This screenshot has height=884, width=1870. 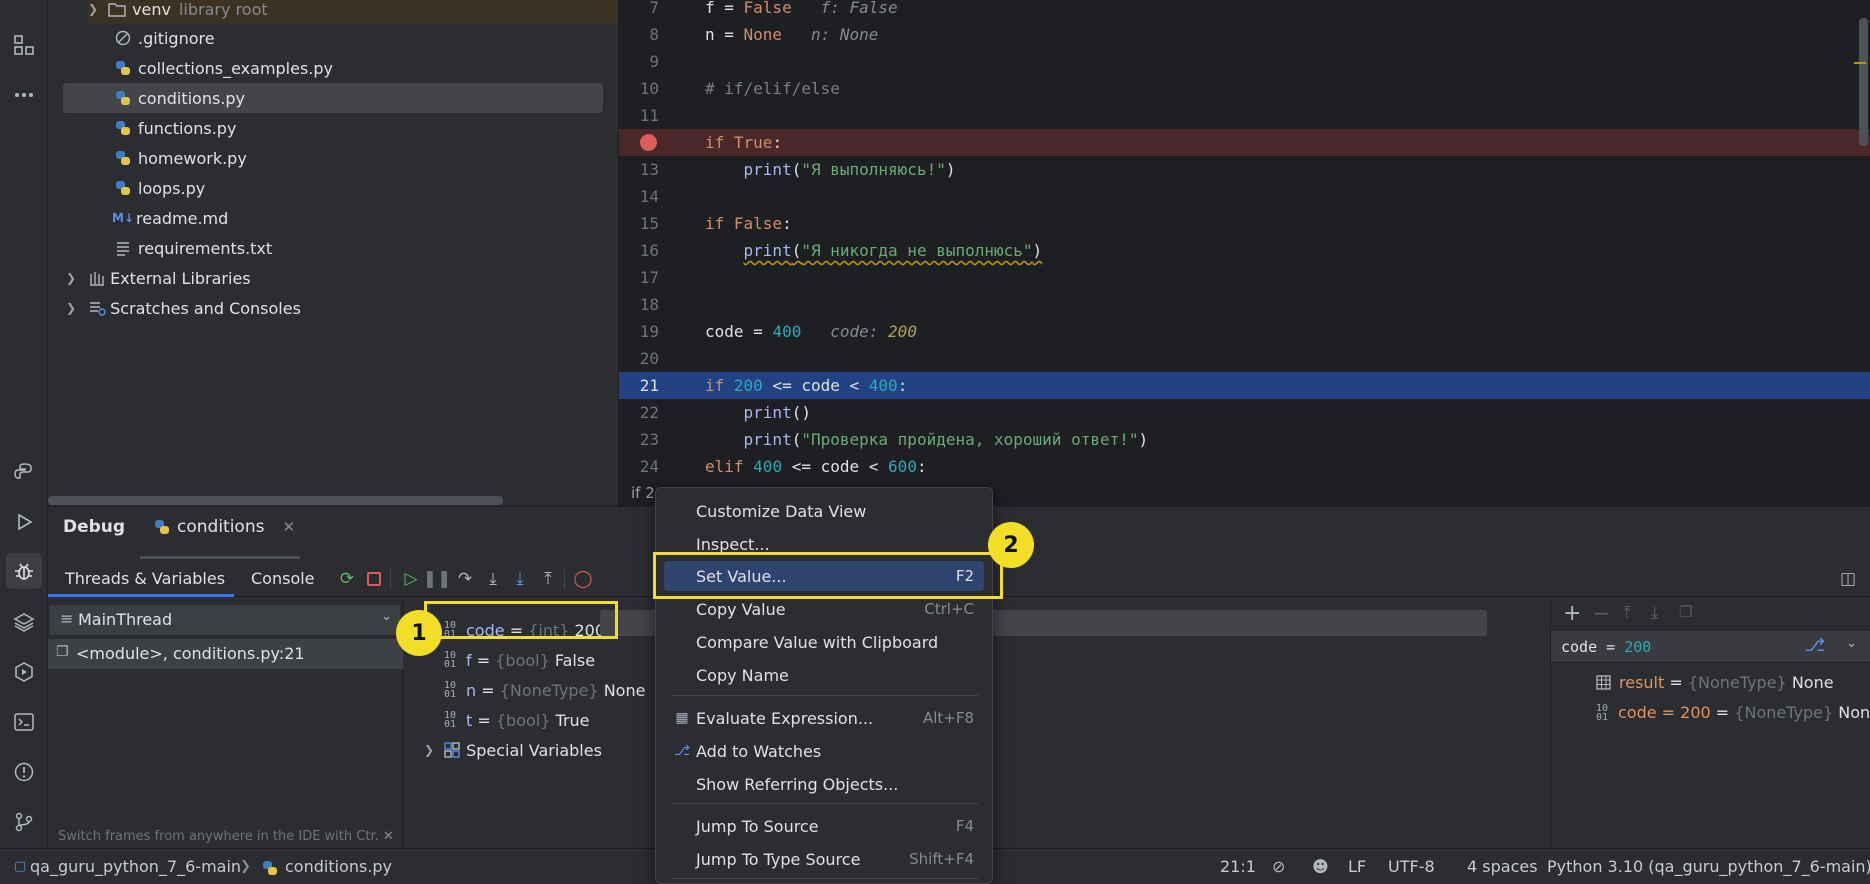 I want to click on tree-item-readme: M↓ readme.md, so click(x=170, y=218).